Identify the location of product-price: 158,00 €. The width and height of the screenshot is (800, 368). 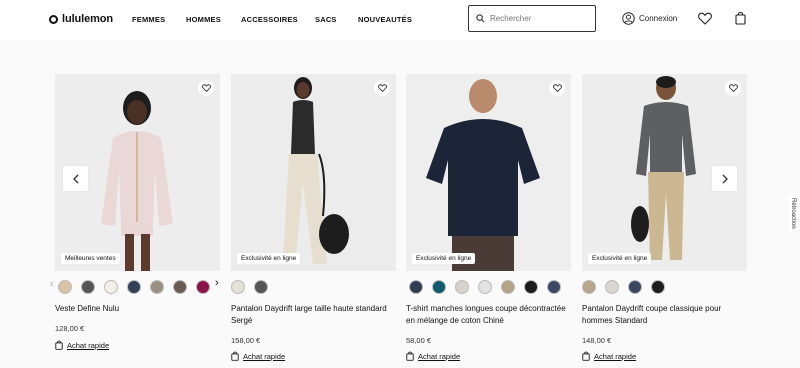
(246, 340).